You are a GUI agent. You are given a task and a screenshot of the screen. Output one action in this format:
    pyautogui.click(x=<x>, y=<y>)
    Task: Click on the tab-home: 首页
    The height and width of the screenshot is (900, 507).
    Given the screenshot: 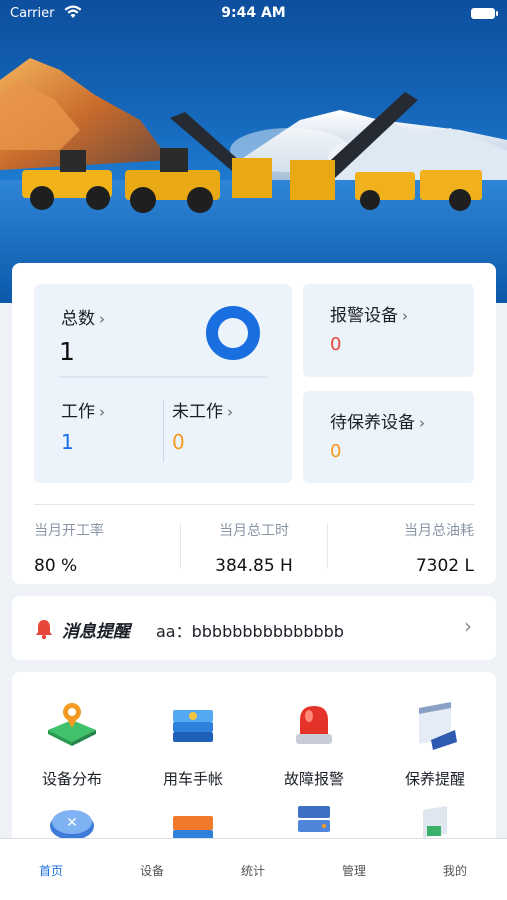 What is the action you would take?
    pyautogui.click(x=51, y=870)
    